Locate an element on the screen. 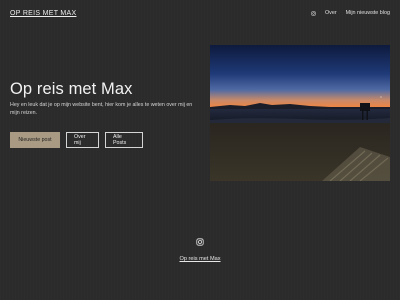 The height and width of the screenshot is (300, 400). all-posts-button: Alle Posts is located at coordinates (124, 140).